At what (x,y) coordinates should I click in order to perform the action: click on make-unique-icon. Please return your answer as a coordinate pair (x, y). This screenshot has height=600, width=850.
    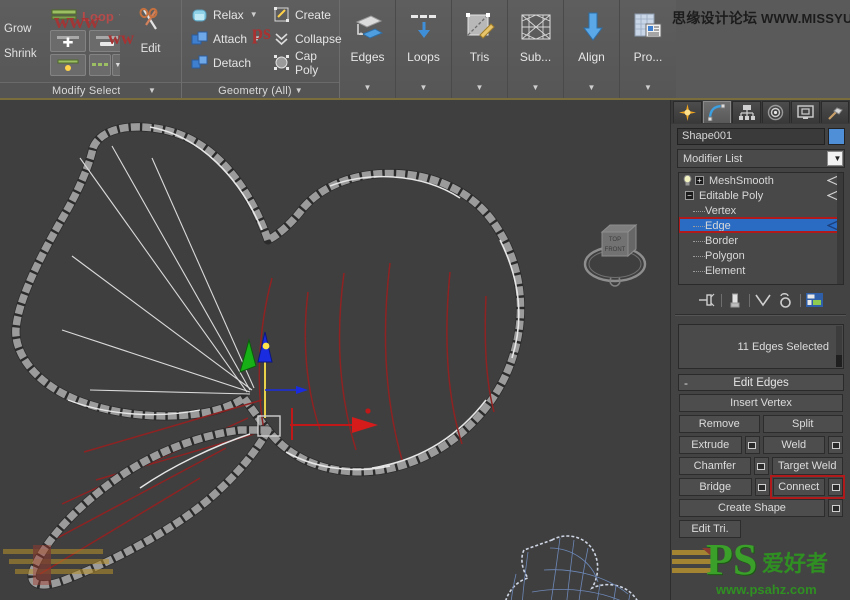
    Looking at the image, I should click on (763, 300).